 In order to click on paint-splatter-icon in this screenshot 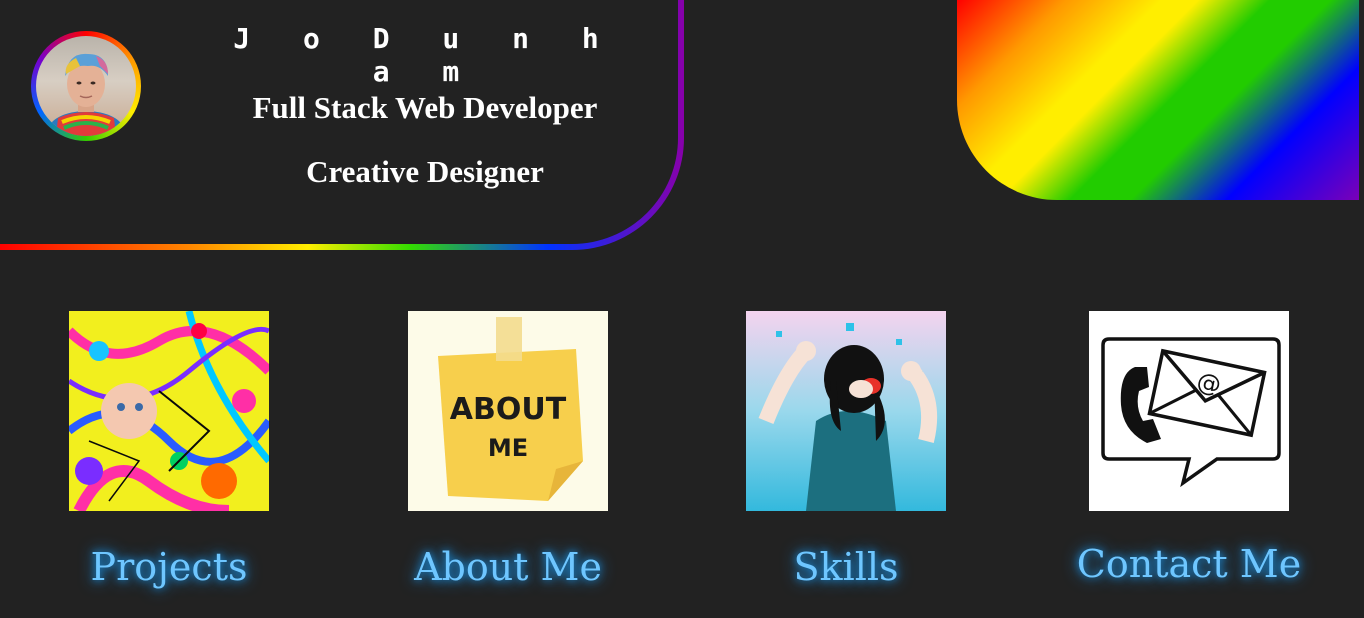, I will do `click(169, 411)`.